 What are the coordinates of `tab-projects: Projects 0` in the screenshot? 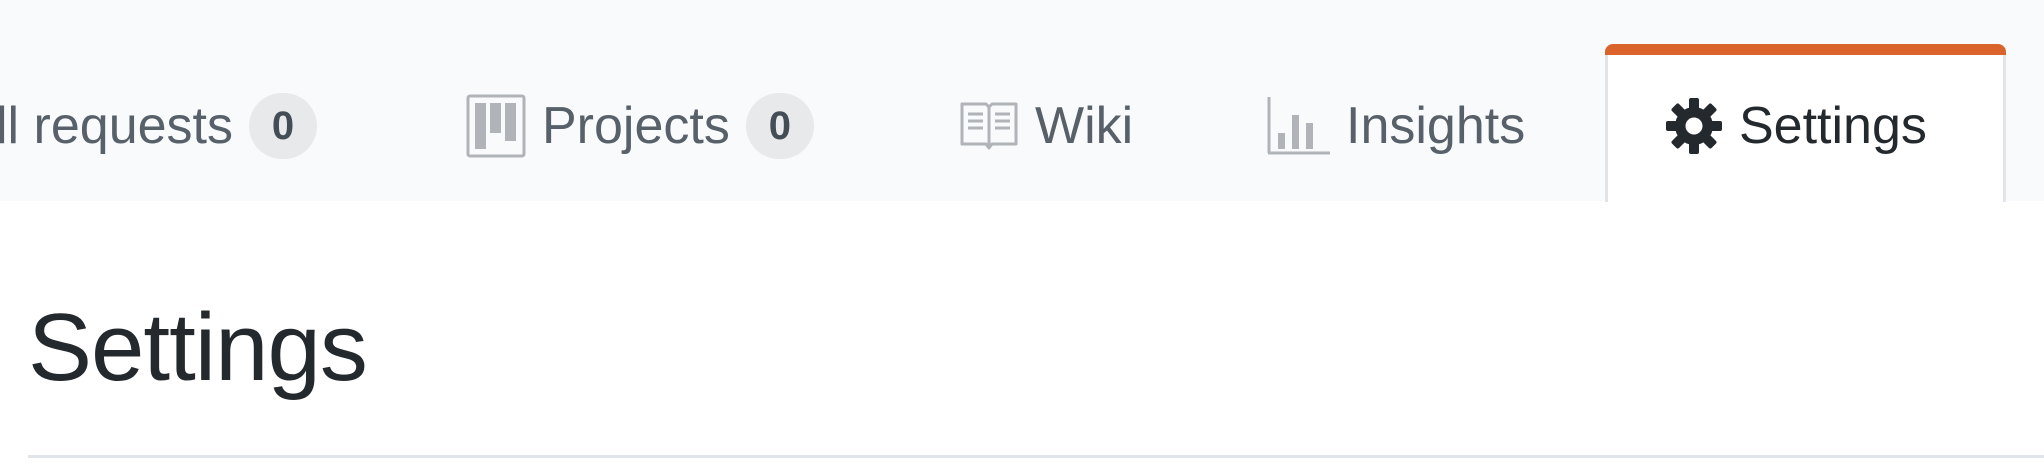 It's located at (640, 126).